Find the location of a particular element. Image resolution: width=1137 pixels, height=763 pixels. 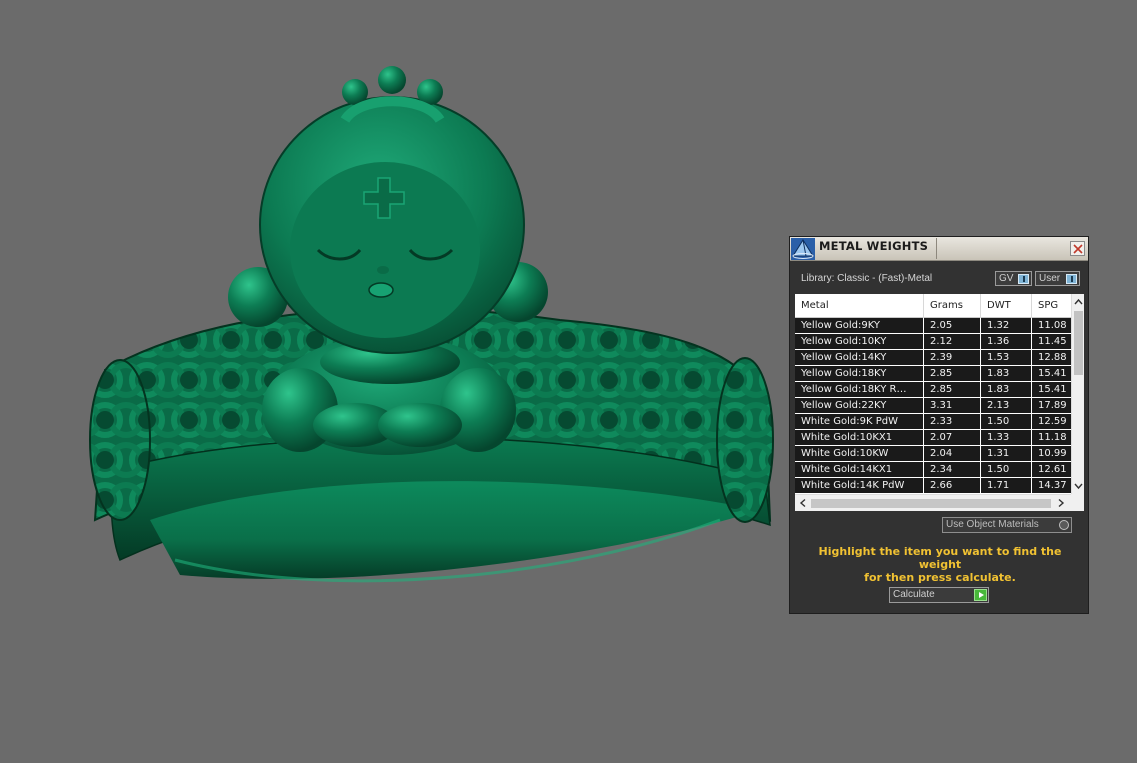

table-row: White Gold:10KX1 2.07 1.33 11.18 is located at coordinates (933, 438).